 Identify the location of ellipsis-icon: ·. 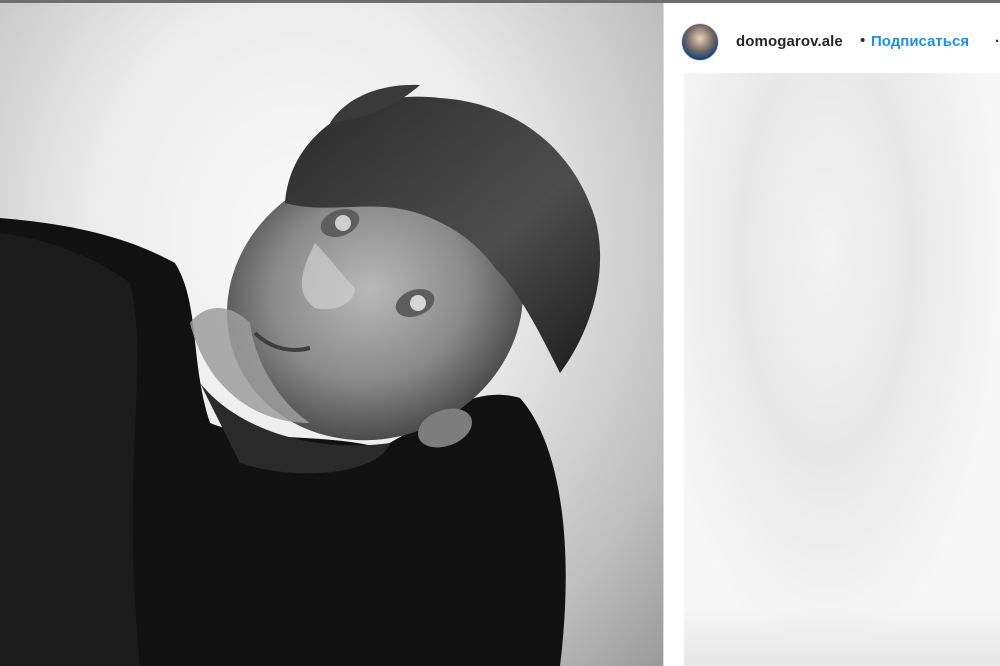
(997, 41).